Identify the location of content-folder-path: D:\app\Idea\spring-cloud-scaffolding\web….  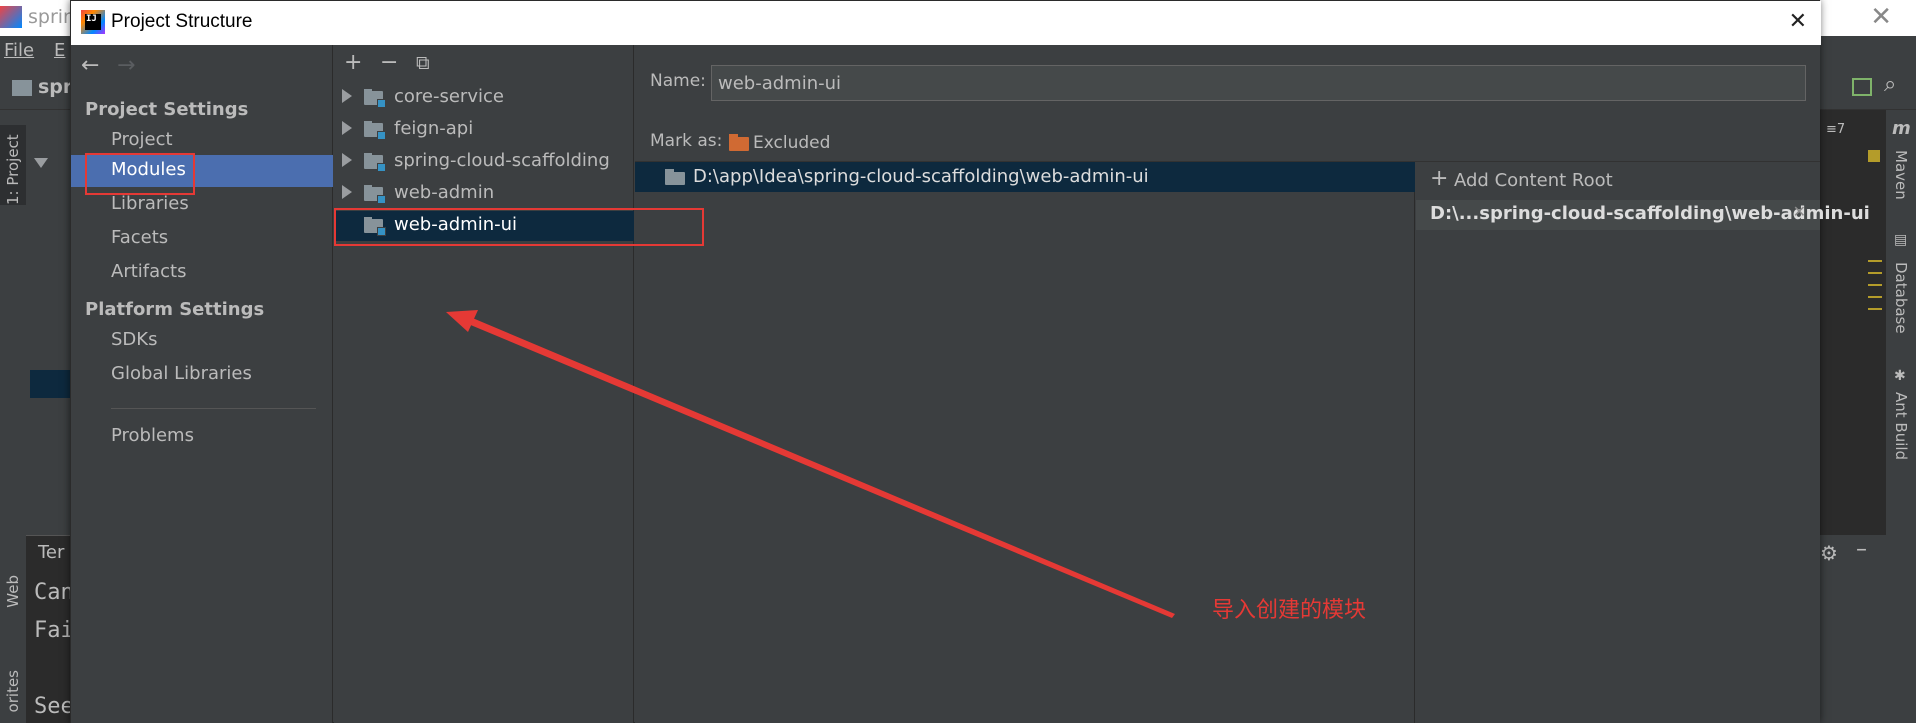
(921, 176).